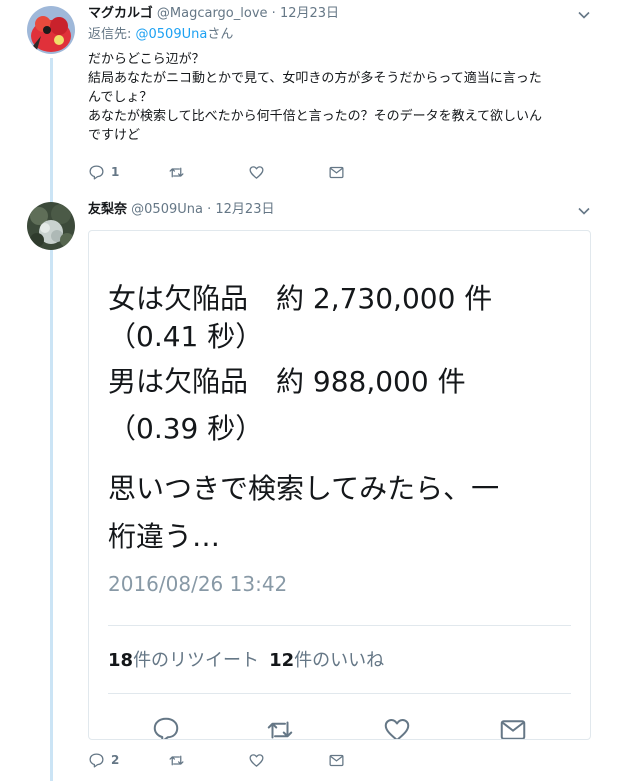 The image size is (621, 781). Describe the element at coordinates (112, 34) in the screenshot. I see `reply-prefix: 返信先:` at that location.